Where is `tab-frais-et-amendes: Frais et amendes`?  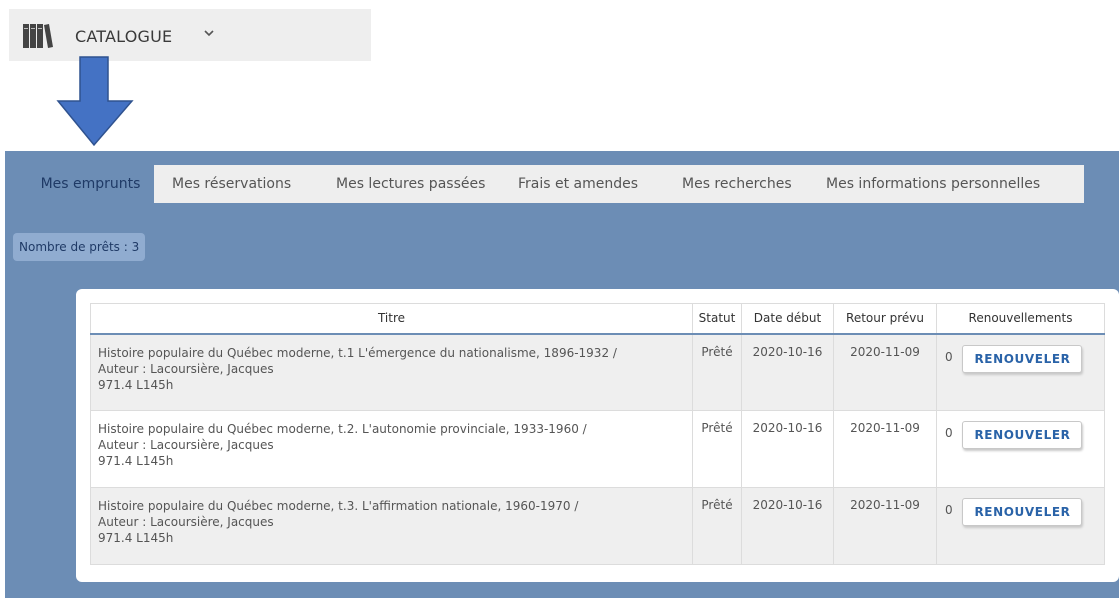 tab-frais-et-amendes: Frais et amendes is located at coordinates (582, 184).